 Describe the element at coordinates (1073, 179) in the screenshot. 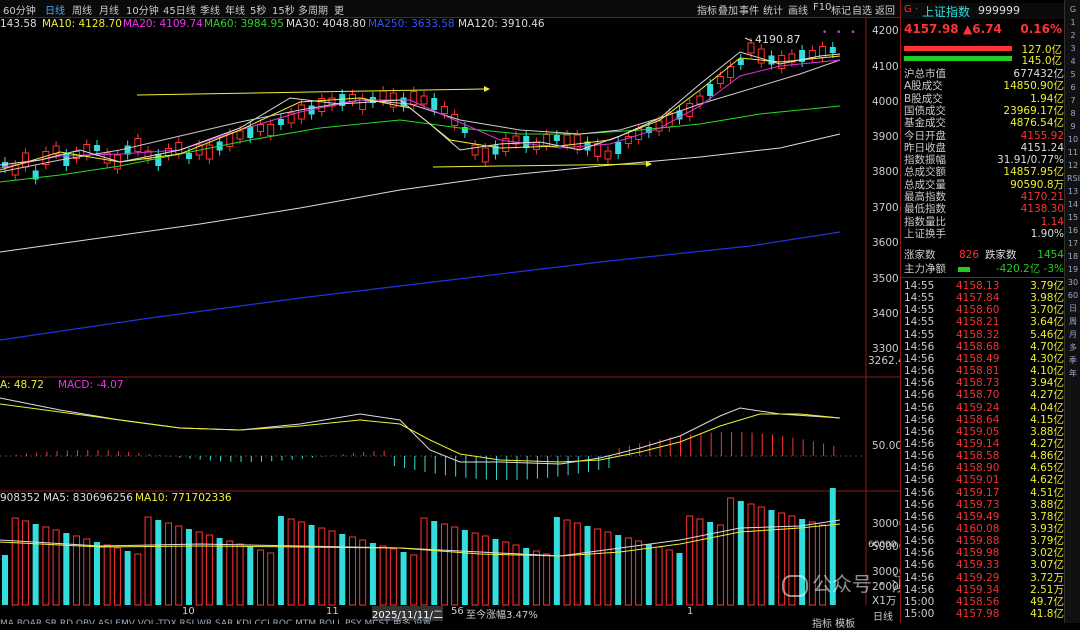

I see `side-tool-button: RSI` at that location.